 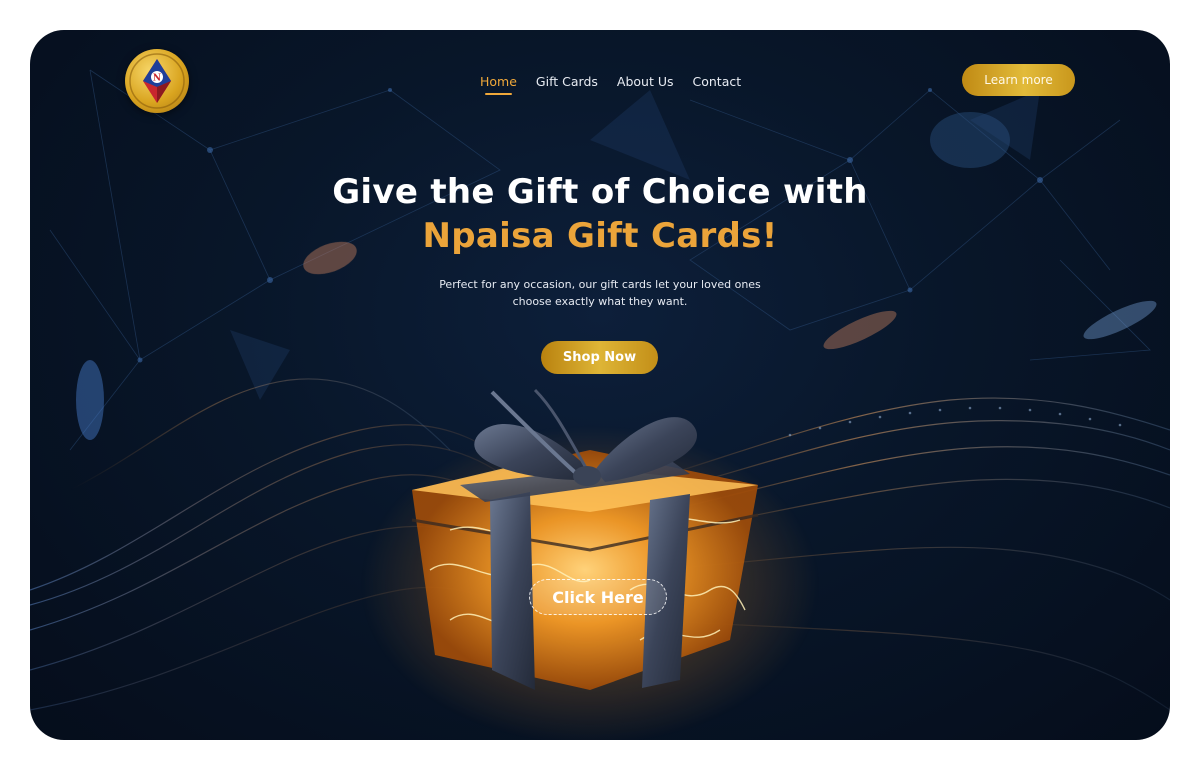 What do you see at coordinates (611, 84) in the screenshot?
I see `main-nav: Home Gift Cards About Us Contact` at bounding box center [611, 84].